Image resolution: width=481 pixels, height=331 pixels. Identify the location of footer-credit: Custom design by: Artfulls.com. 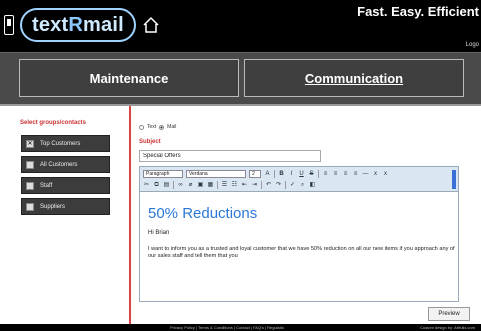
(447, 327).